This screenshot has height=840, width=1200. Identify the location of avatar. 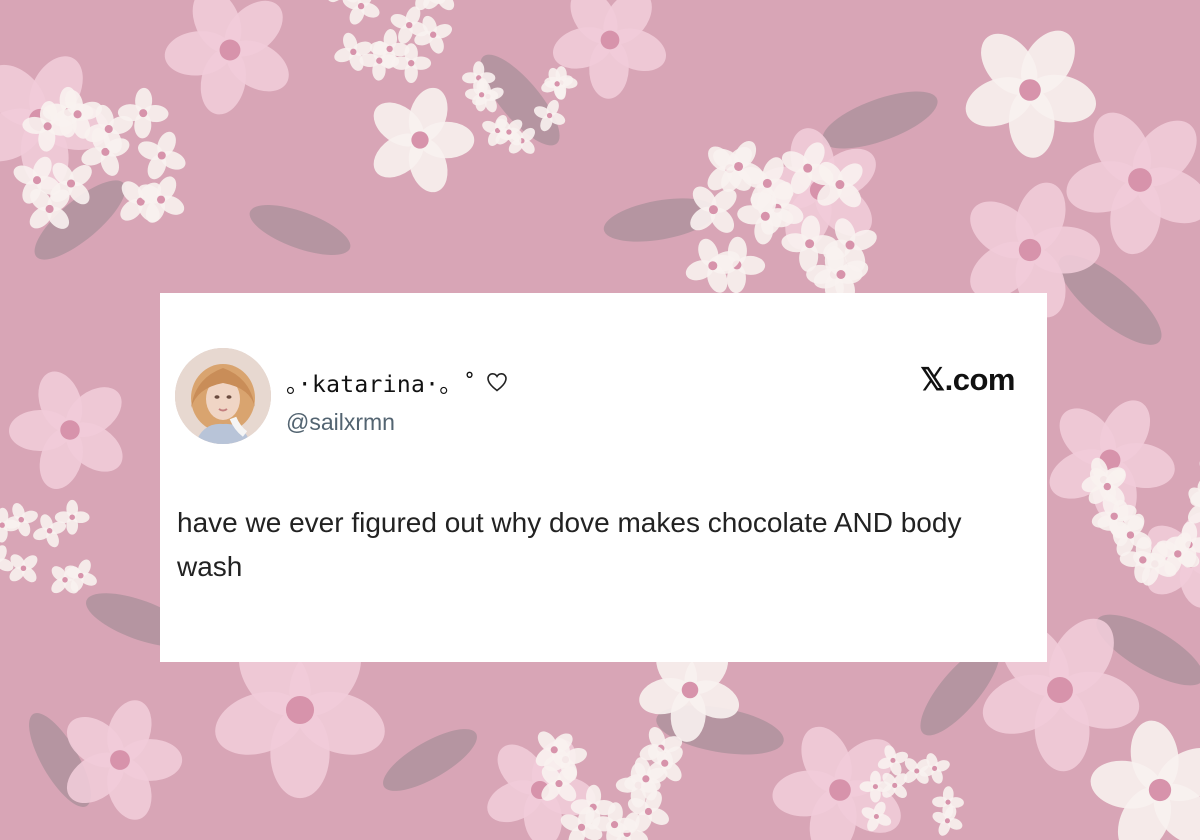
(223, 396).